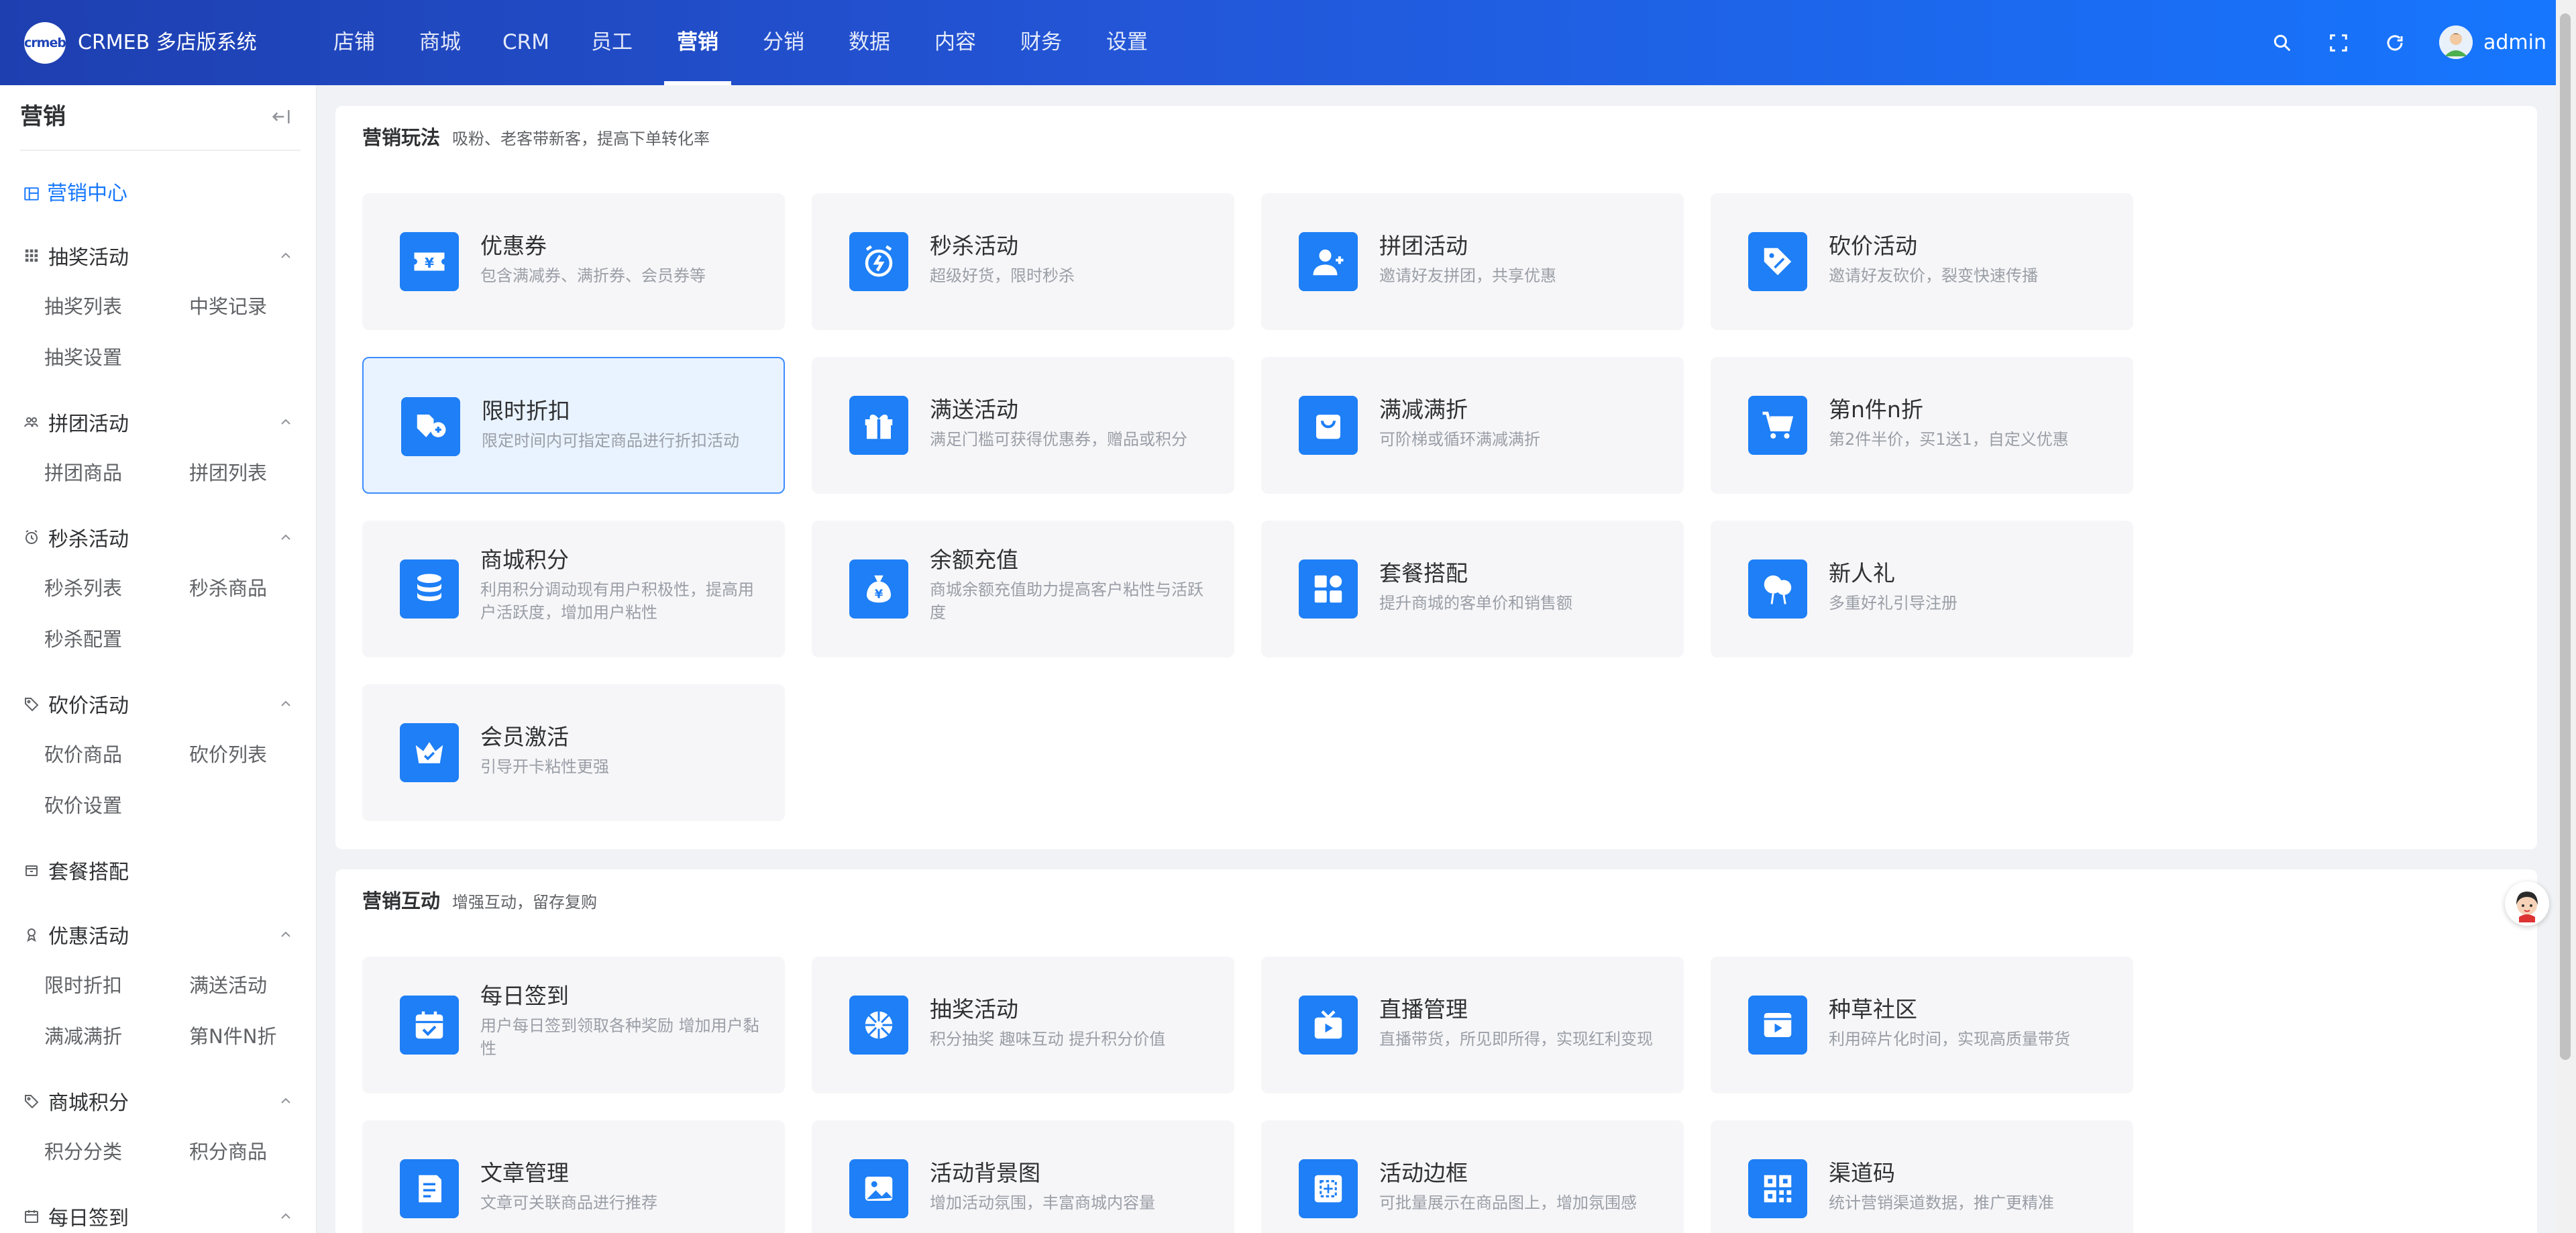  I want to click on sidebar-item-bargain-products: 砍价商品, so click(83, 755).